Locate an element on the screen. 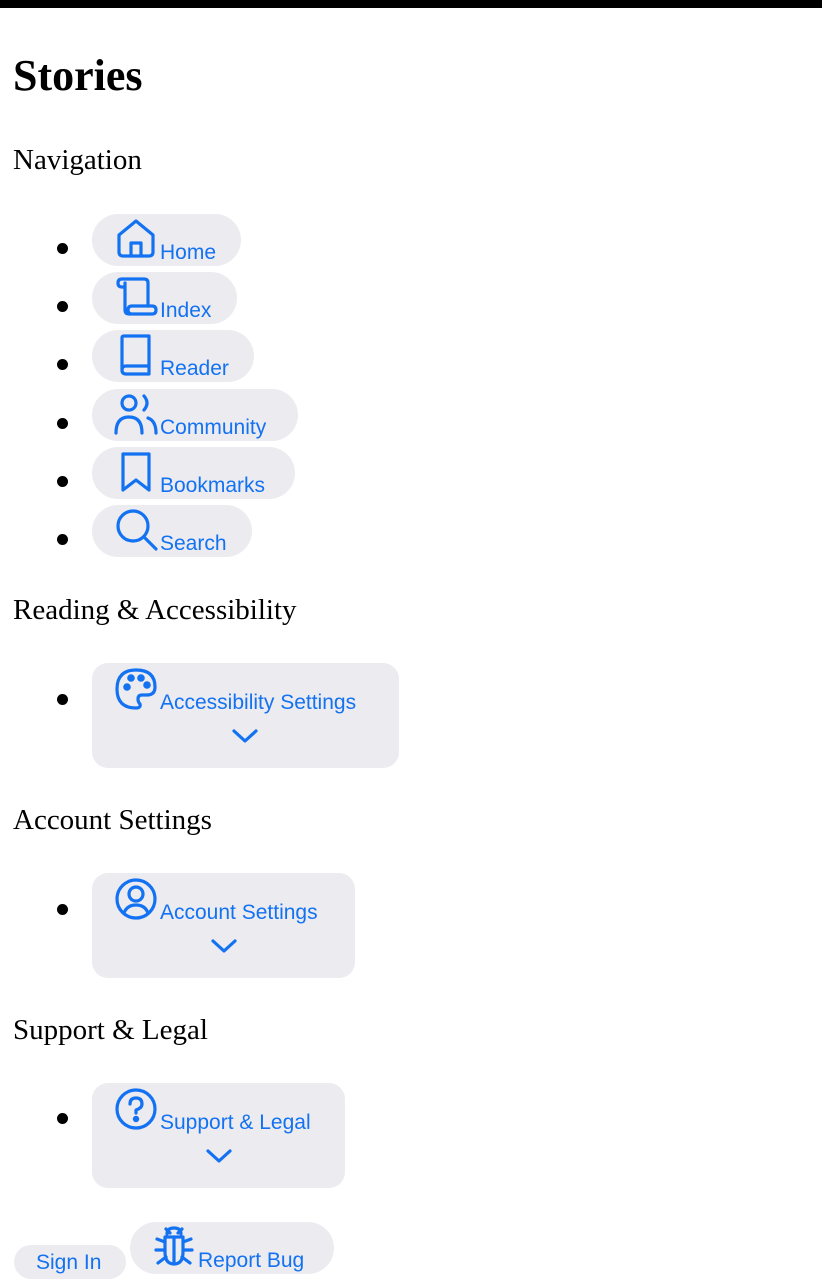  help-circle-icon is located at coordinates (136, 1109).